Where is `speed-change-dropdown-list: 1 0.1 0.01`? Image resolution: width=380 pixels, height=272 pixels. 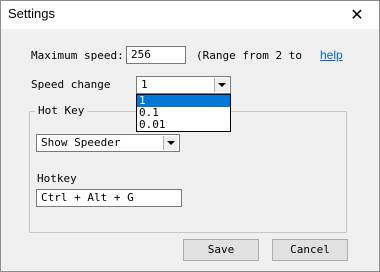
speed-change-dropdown-list: 1 0.1 0.01 is located at coordinates (183, 113).